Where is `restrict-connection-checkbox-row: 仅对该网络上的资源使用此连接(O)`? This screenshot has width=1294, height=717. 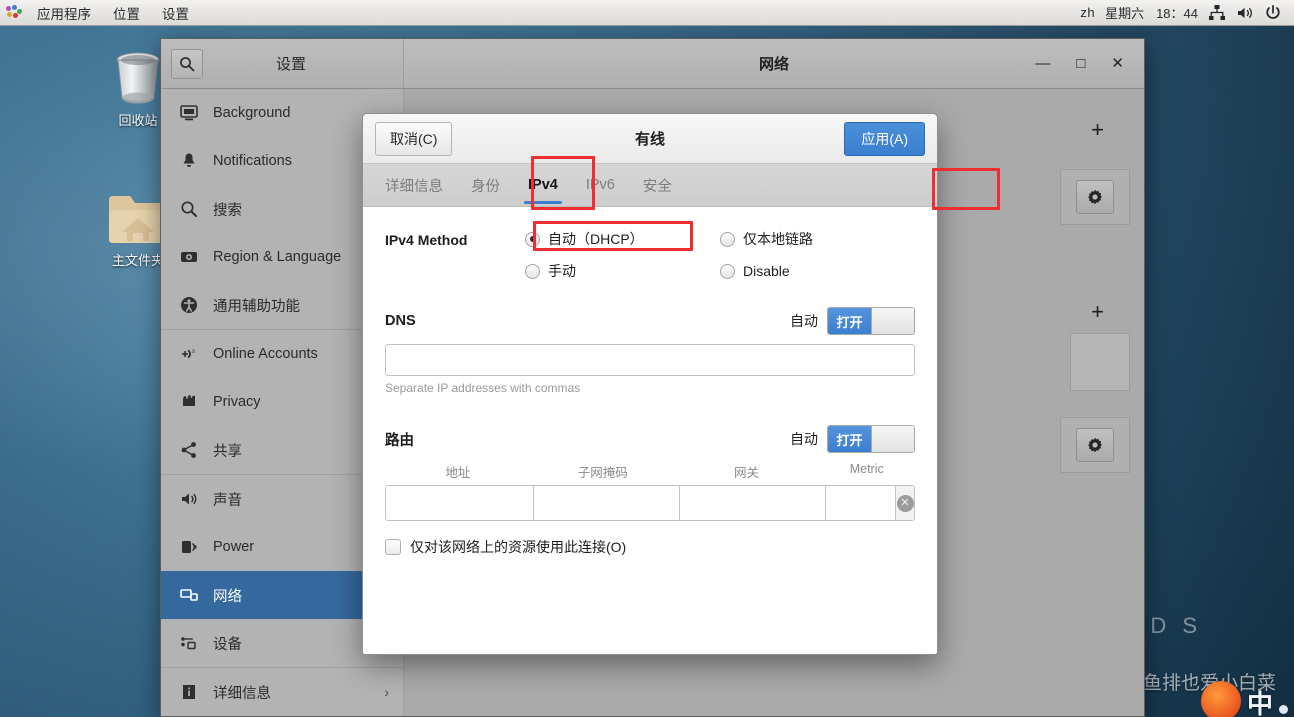
restrict-connection-checkbox-row: 仅对该网络上的资源使用此连接(O) is located at coordinates (650, 547).